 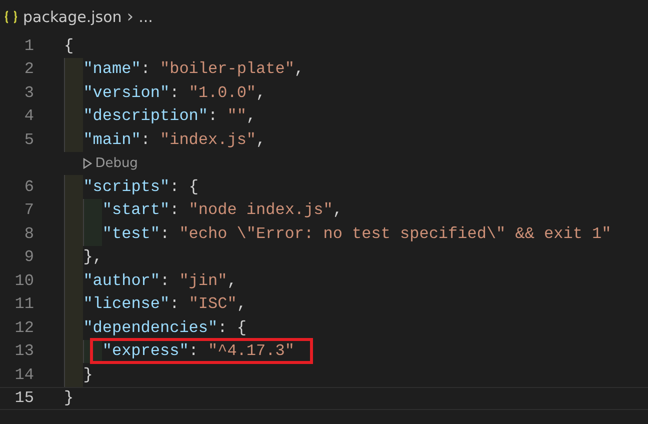 What do you see at coordinates (24, 398) in the screenshot?
I see `line-number: 15` at bounding box center [24, 398].